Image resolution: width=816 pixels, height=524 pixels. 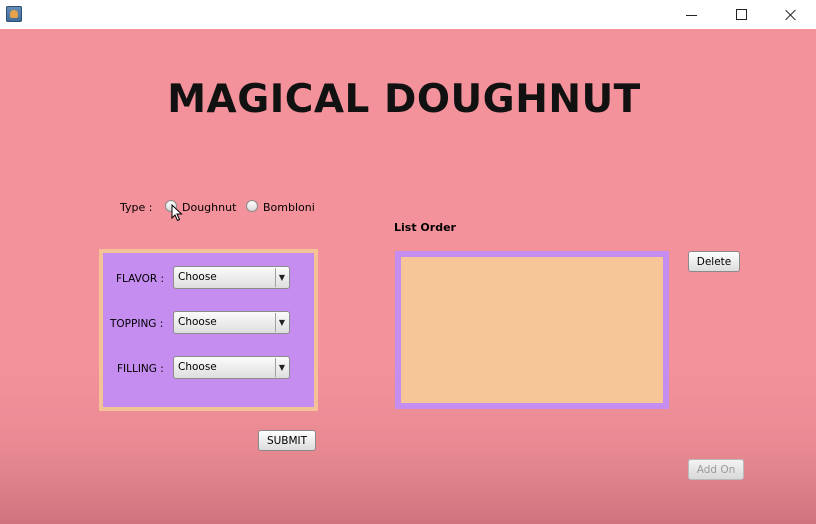 What do you see at coordinates (716, 469) in the screenshot?
I see `add-on-button: Add On` at bounding box center [716, 469].